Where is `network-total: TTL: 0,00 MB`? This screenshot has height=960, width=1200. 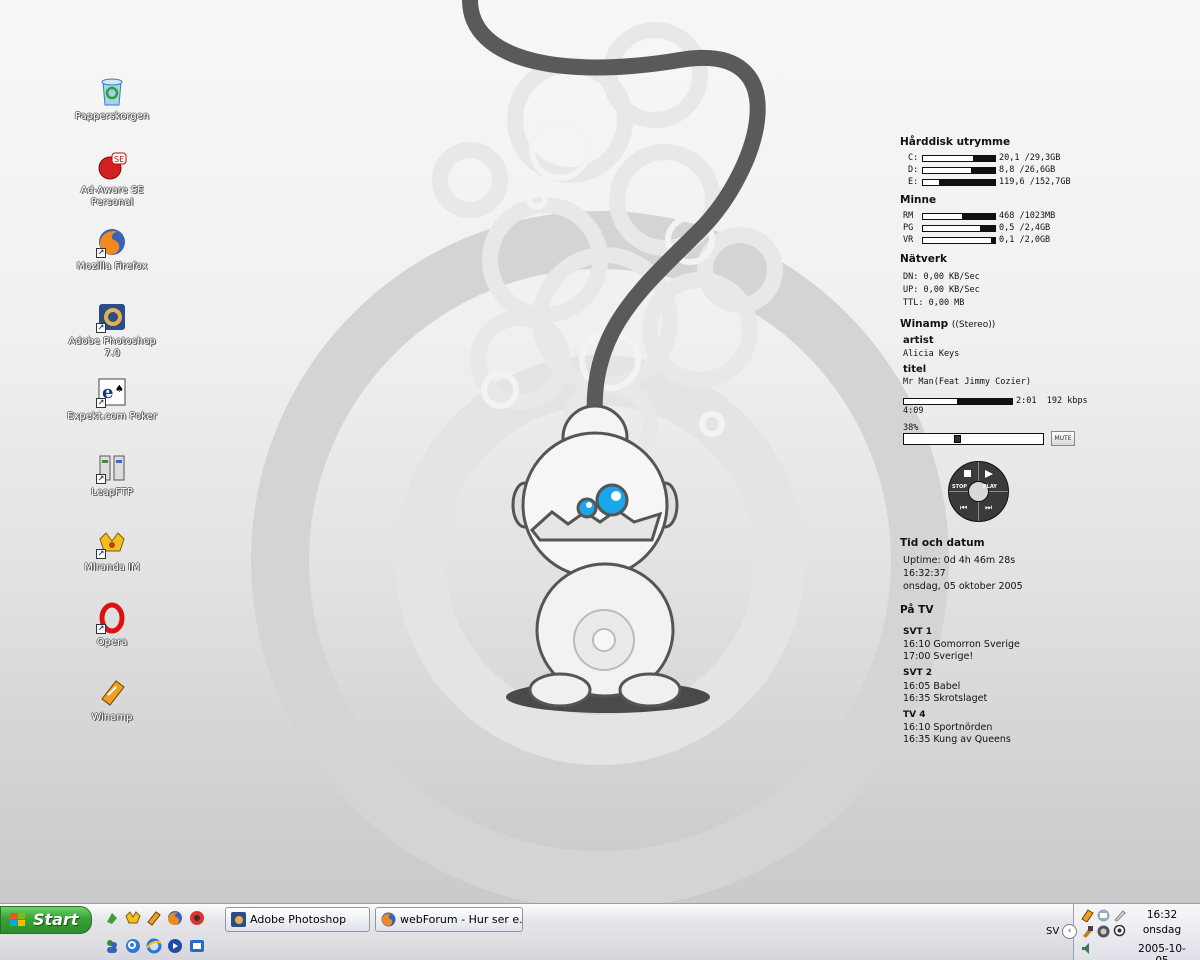 network-total: TTL: 0,00 MB is located at coordinates (934, 303).